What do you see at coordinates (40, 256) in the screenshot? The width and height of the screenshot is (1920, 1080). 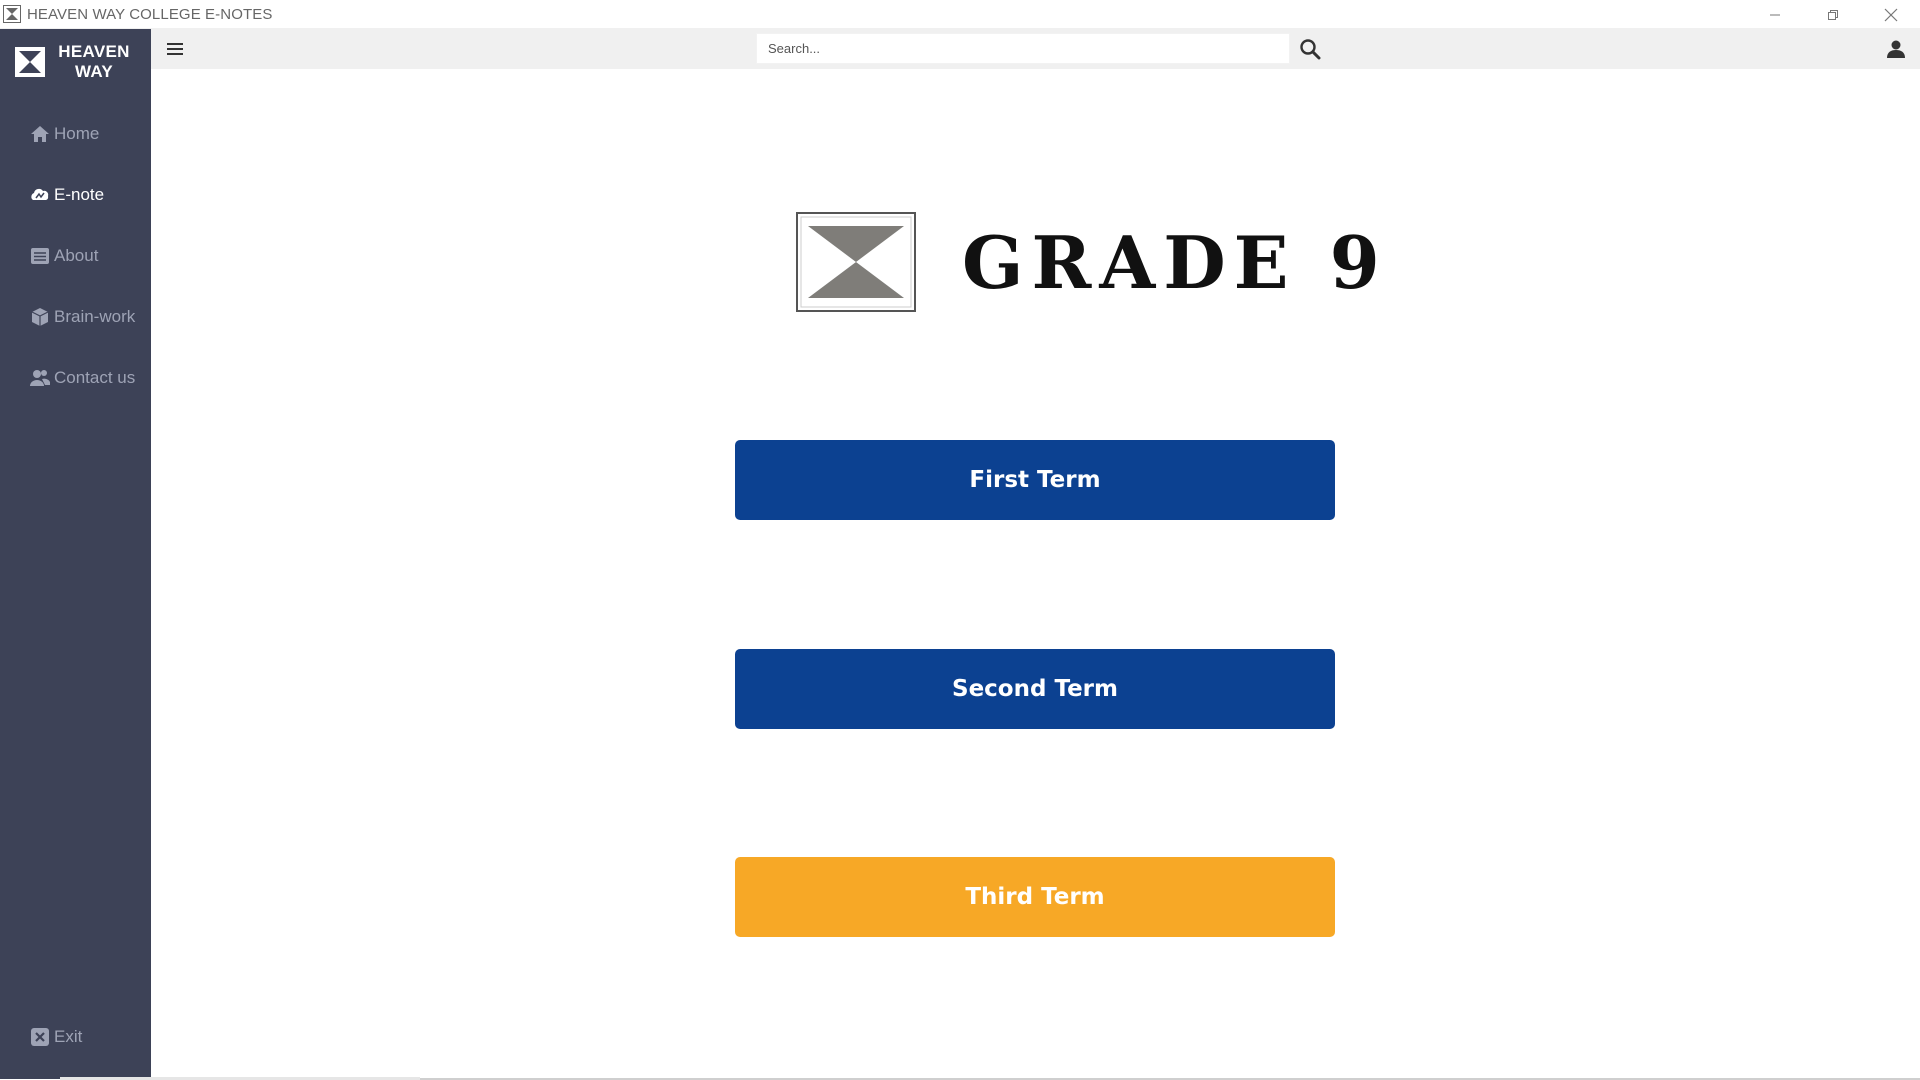 I see `list-icon` at bounding box center [40, 256].